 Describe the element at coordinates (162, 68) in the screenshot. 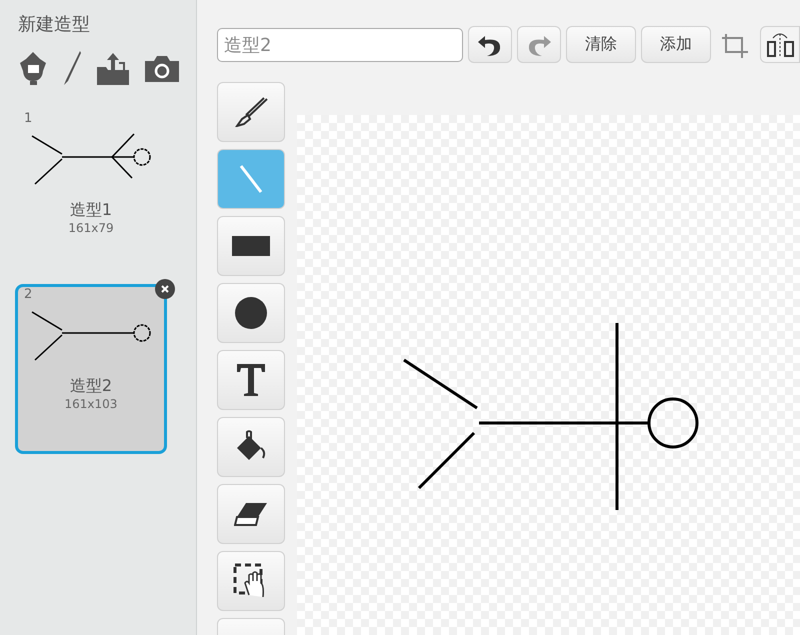

I see `camera-icon` at that location.